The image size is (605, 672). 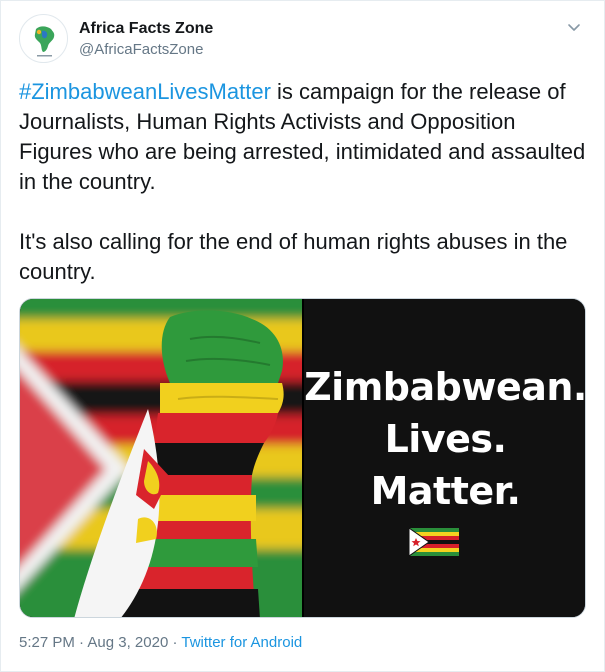 I want to click on hashtag-link: #ZimbabweanLivesMatter, so click(x=145, y=91).